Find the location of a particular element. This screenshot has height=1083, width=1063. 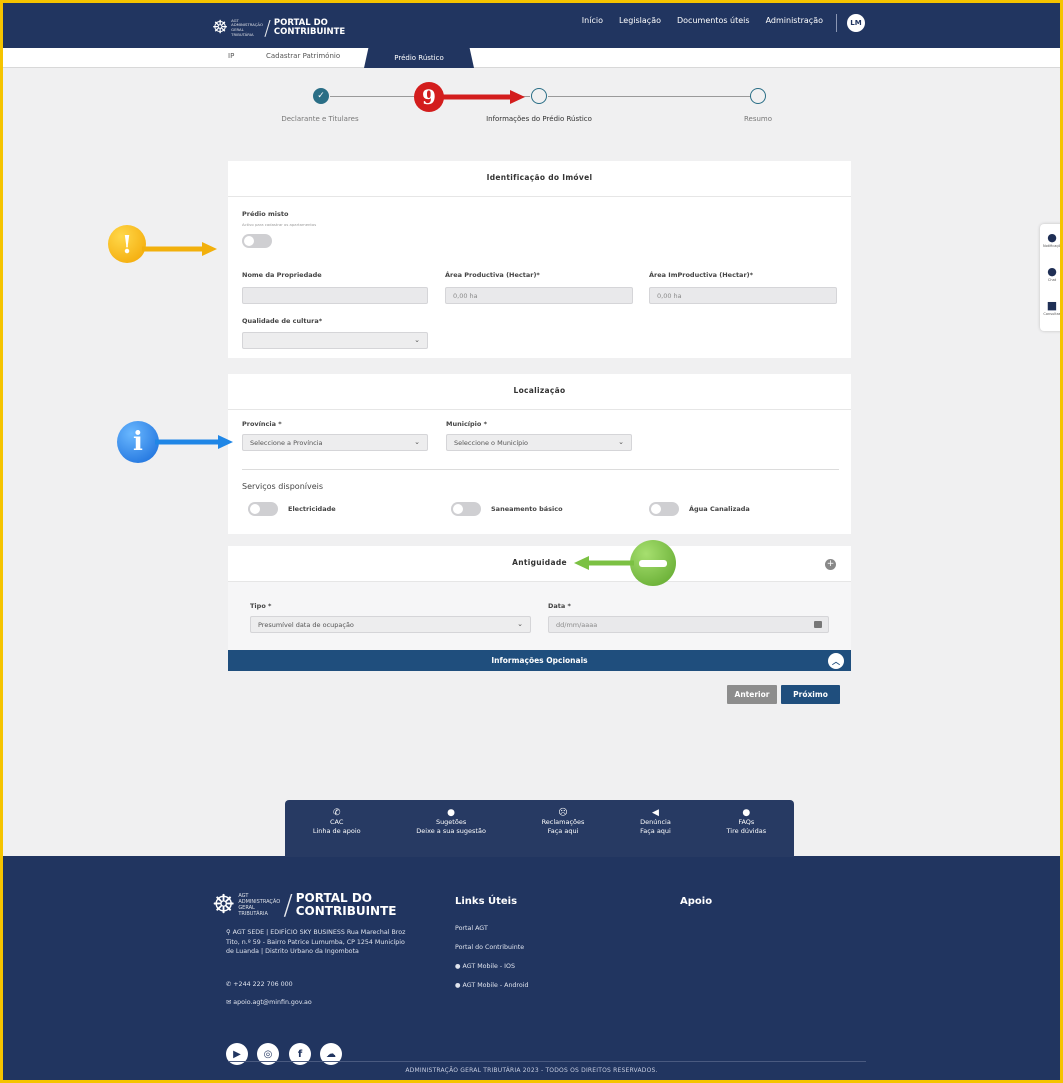

saneamento-toggle is located at coordinates (466, 509).